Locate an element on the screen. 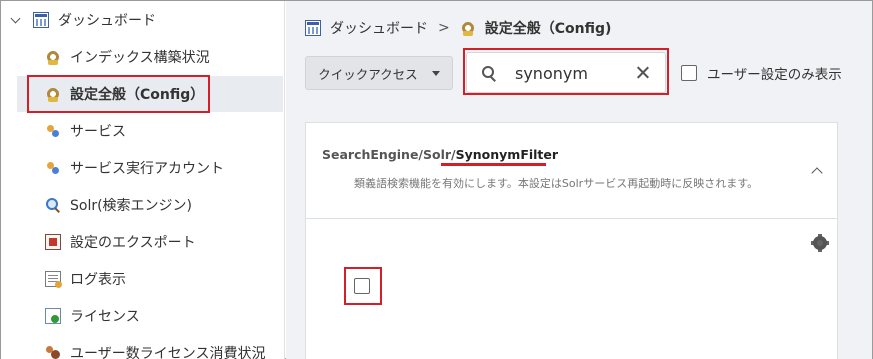  users-icon is located at coordinates (53, 352).